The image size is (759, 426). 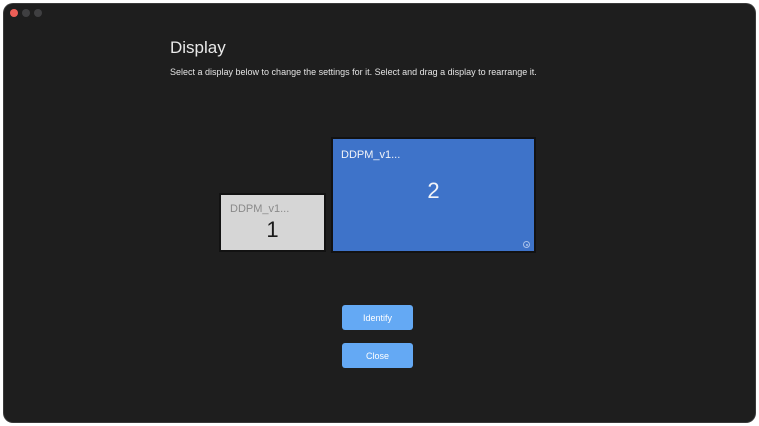 I want to click on identify-button: Identify, so click(x=377, y=317).